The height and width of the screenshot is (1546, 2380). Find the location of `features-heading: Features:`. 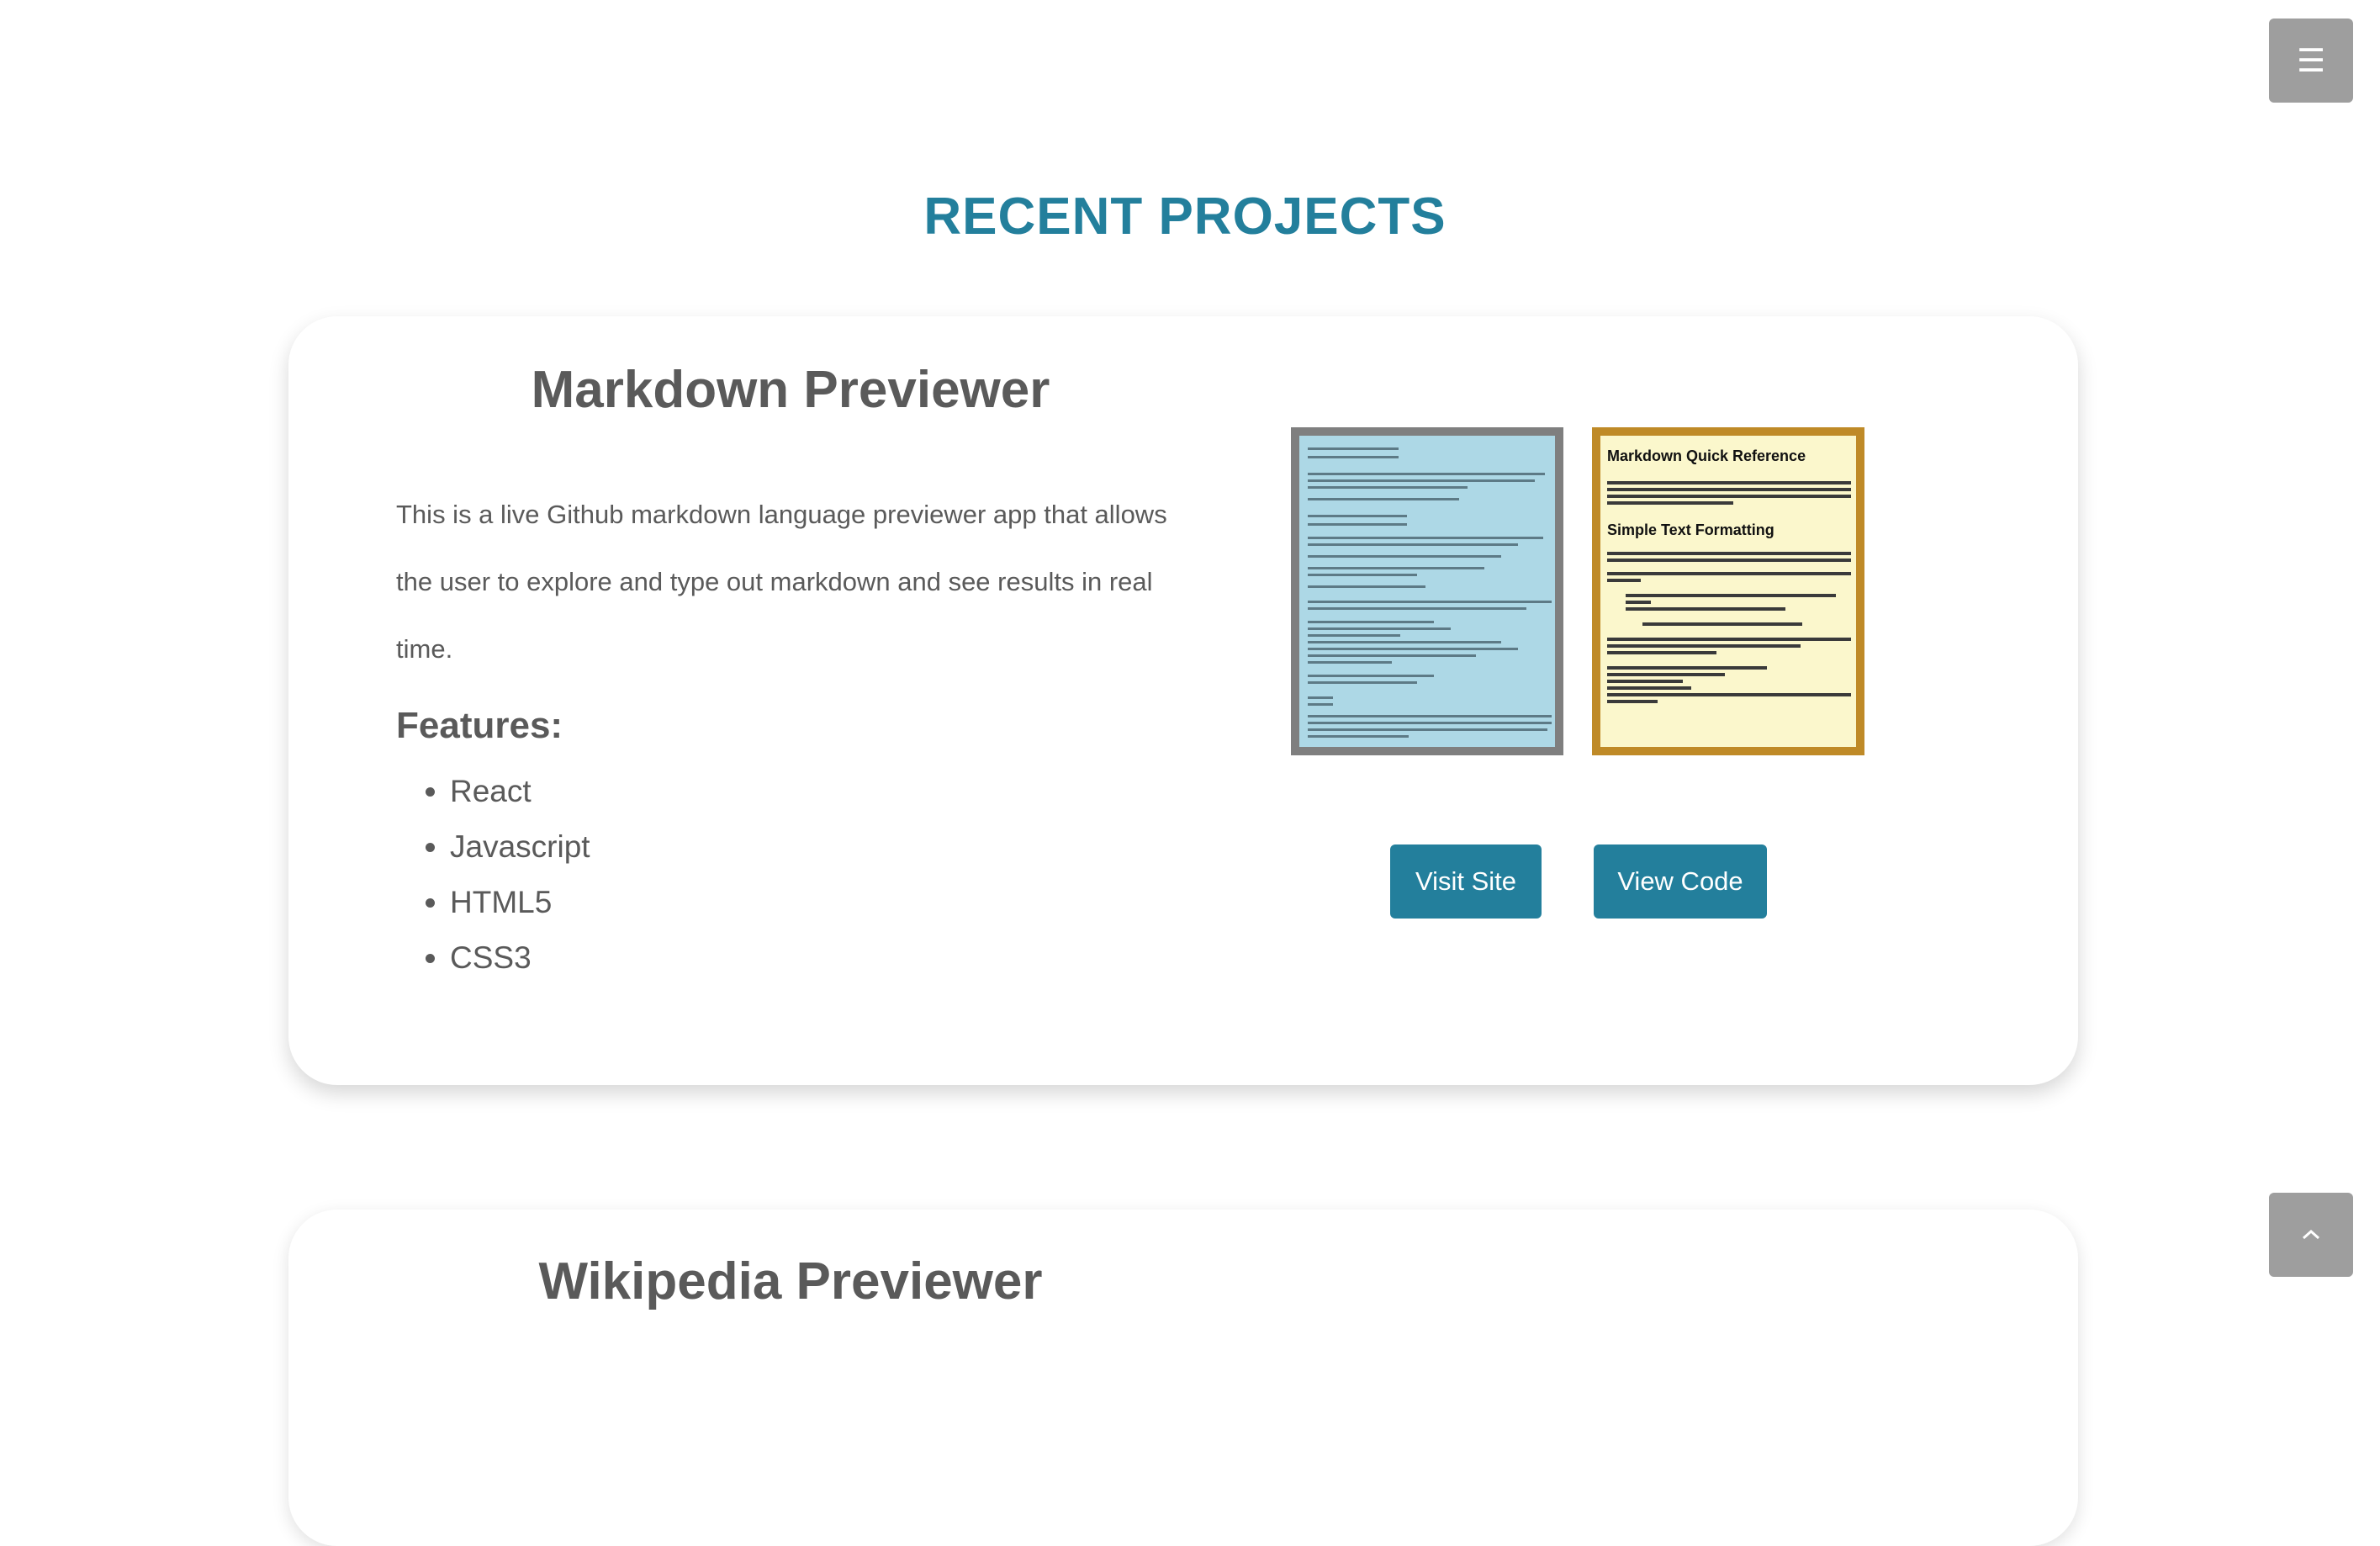

features-heading: Features: is located at coordinates (479, 725).